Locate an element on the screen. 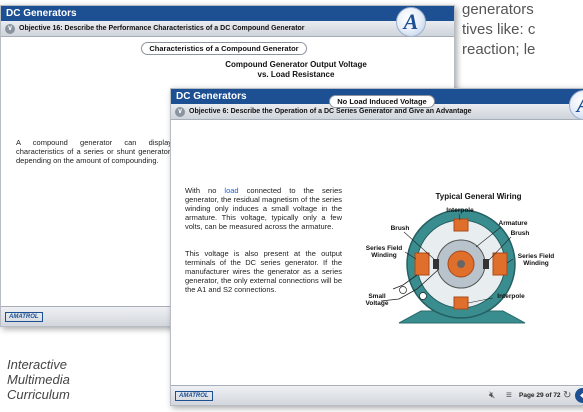  mute-icon: 🔇︎ is located at coordinates (492, 396).